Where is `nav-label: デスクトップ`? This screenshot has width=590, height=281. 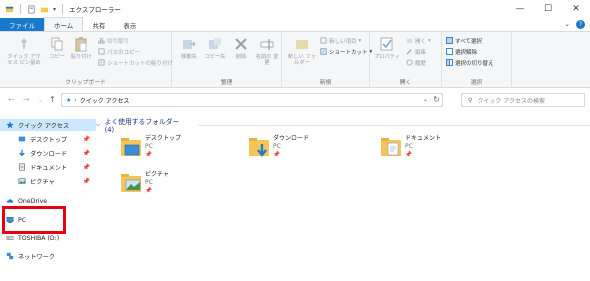
nav-label: デスクトップ is located at coordinates (49, 140).